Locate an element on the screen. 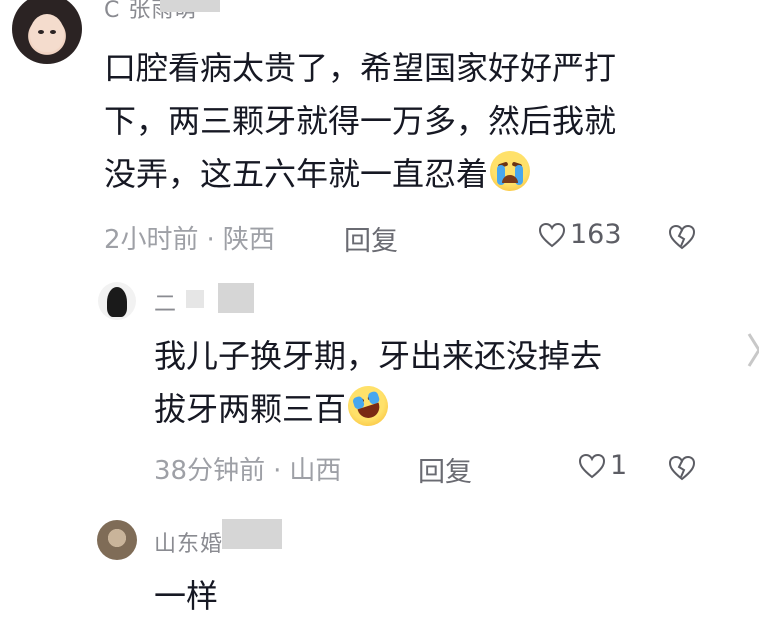 The width and height of the screenshot is (759, 636). comment-location: 陕西 is located at coordinates (248, 240).